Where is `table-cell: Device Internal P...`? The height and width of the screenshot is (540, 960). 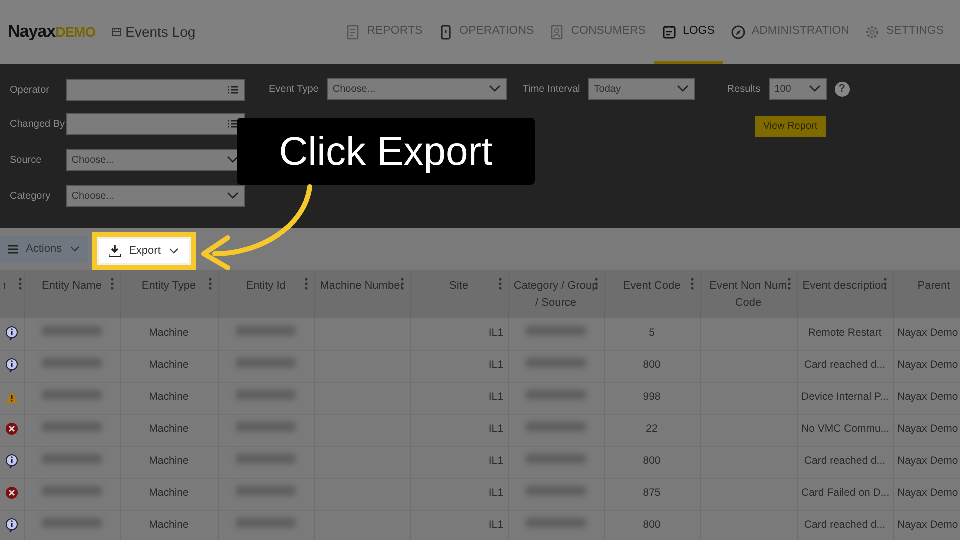
table-cell: Device Internal P... is located at coordinates (845, 398).